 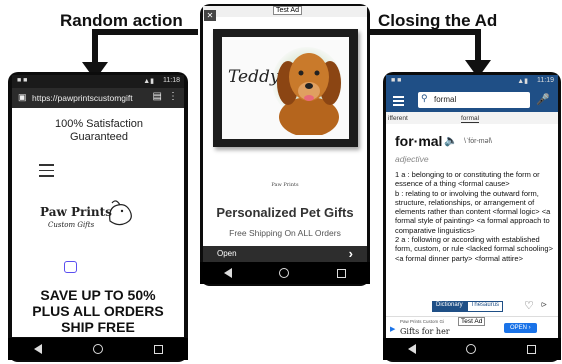 I want to click on headword: for·mal, so click(x=419, y=141).